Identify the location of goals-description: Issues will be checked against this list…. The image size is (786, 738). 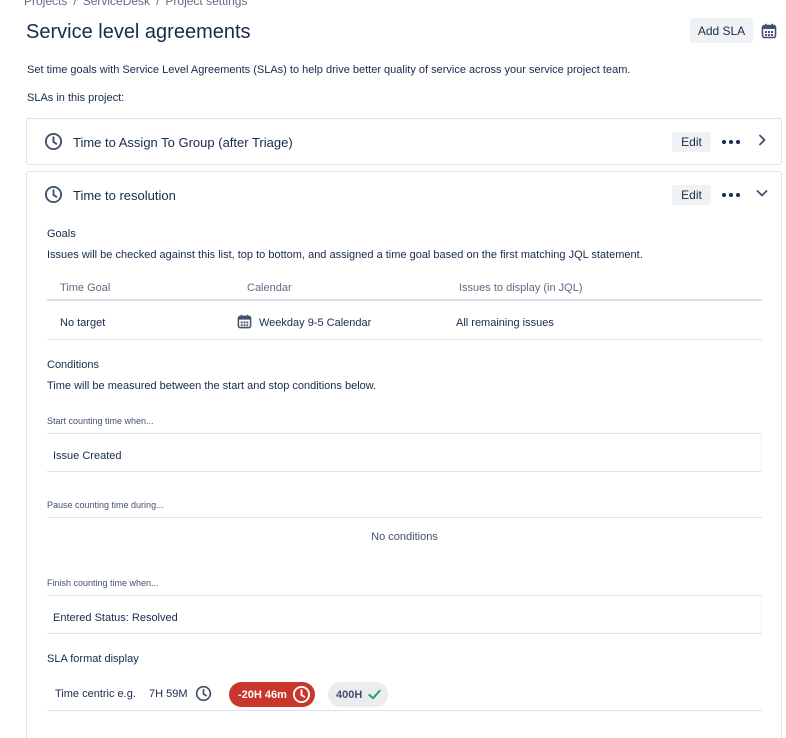
(345, 255).